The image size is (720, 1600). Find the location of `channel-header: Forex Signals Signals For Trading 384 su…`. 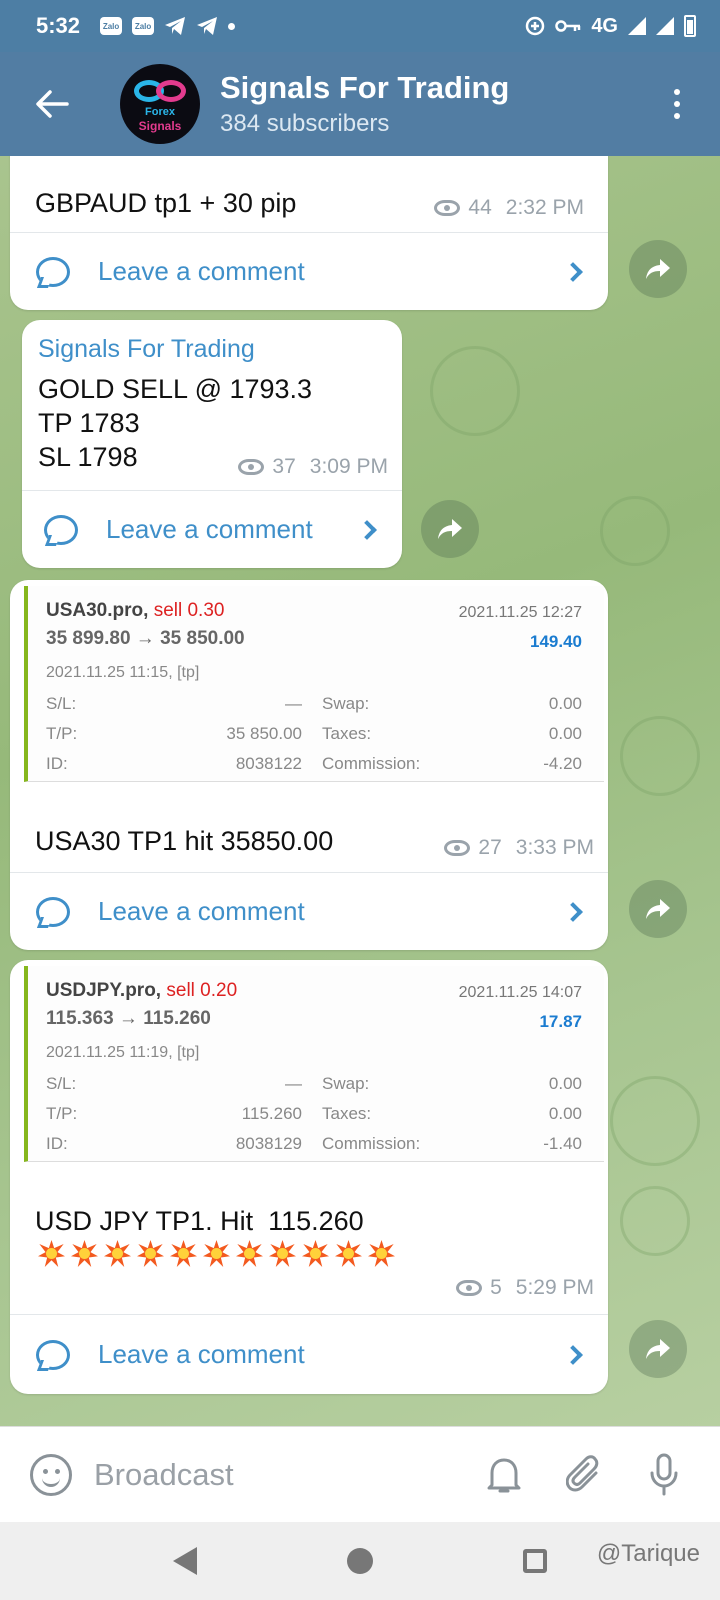

channel-header: Forex Signals Signals For Trading 384 su… is located at coordinates (360, 104).